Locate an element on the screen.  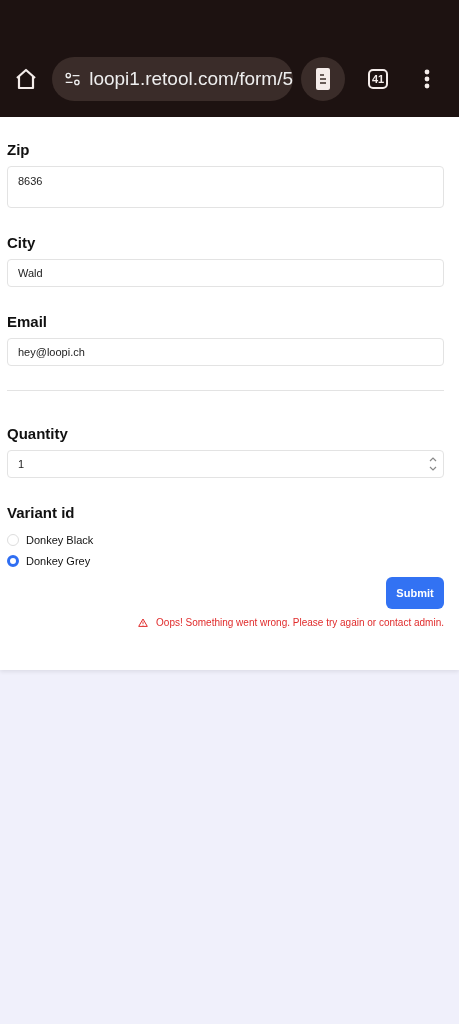
home-icon is located at coordinates (26, 78).